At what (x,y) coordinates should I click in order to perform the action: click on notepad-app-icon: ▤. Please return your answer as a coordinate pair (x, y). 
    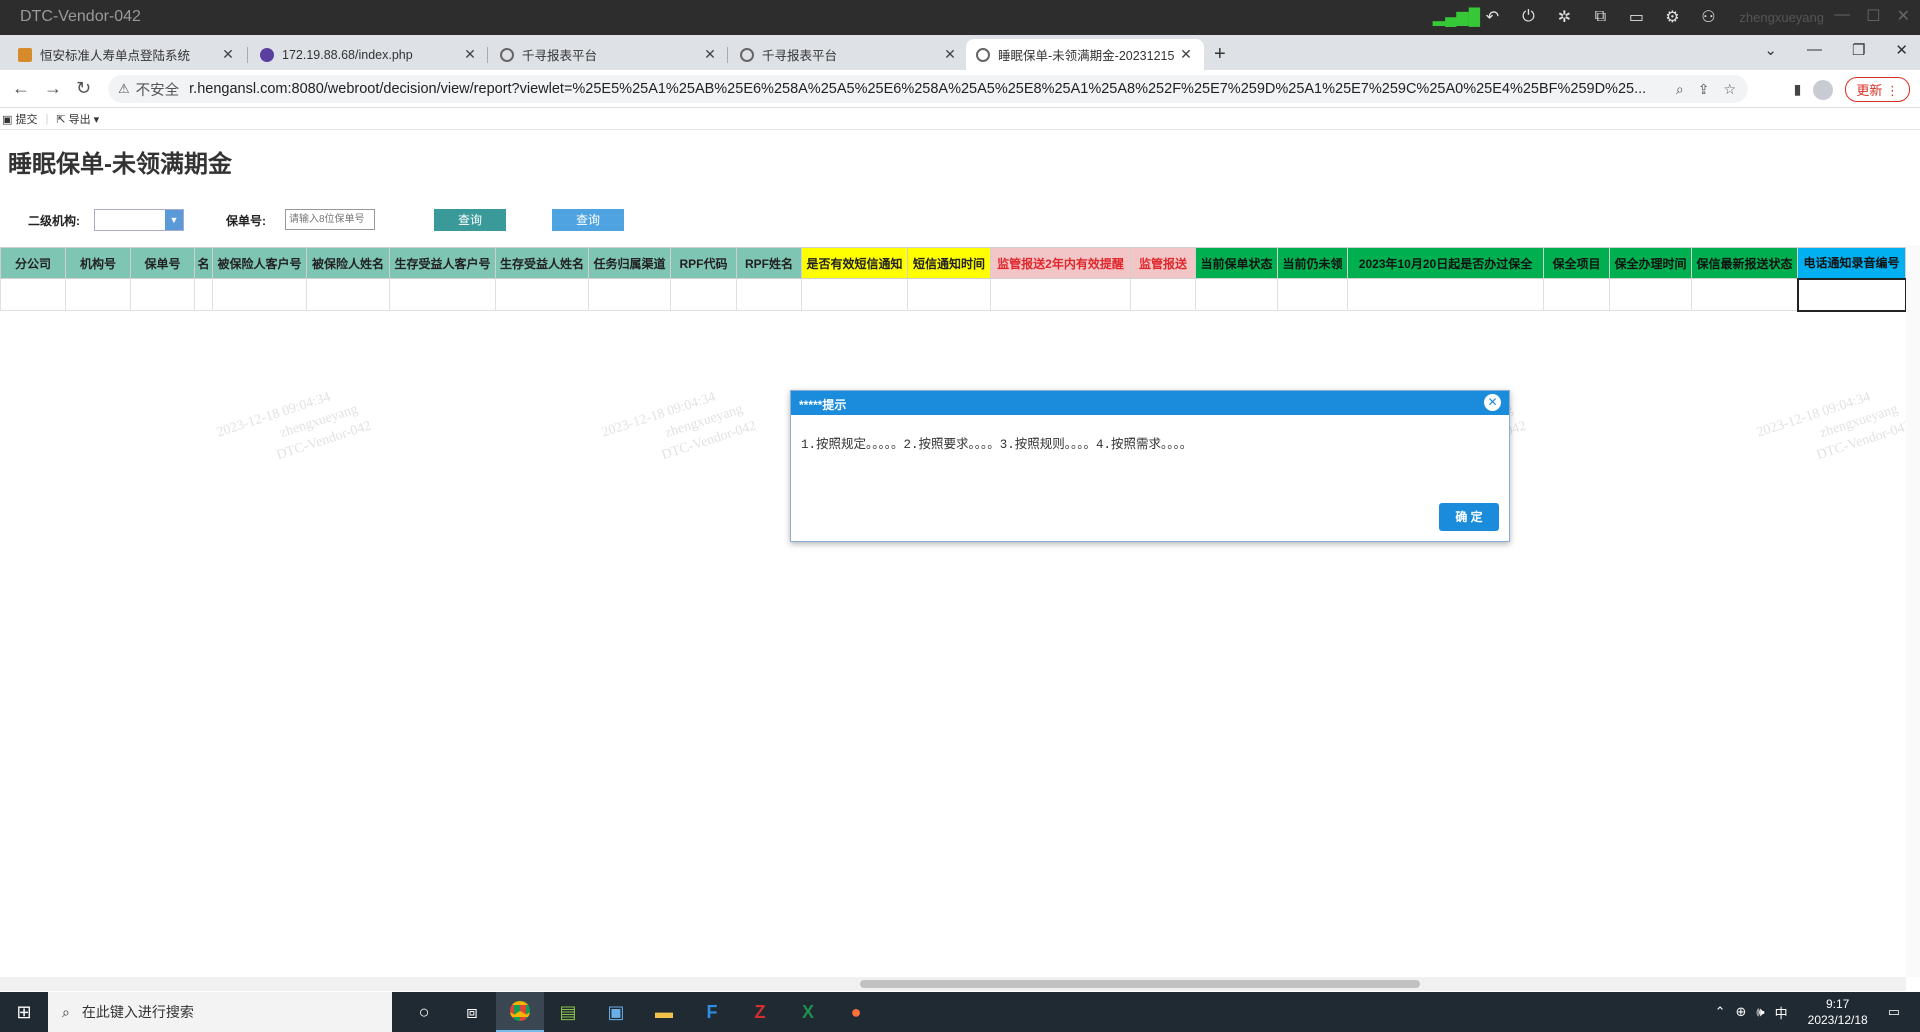
    Looking at the image, I should click on (568, 1012).